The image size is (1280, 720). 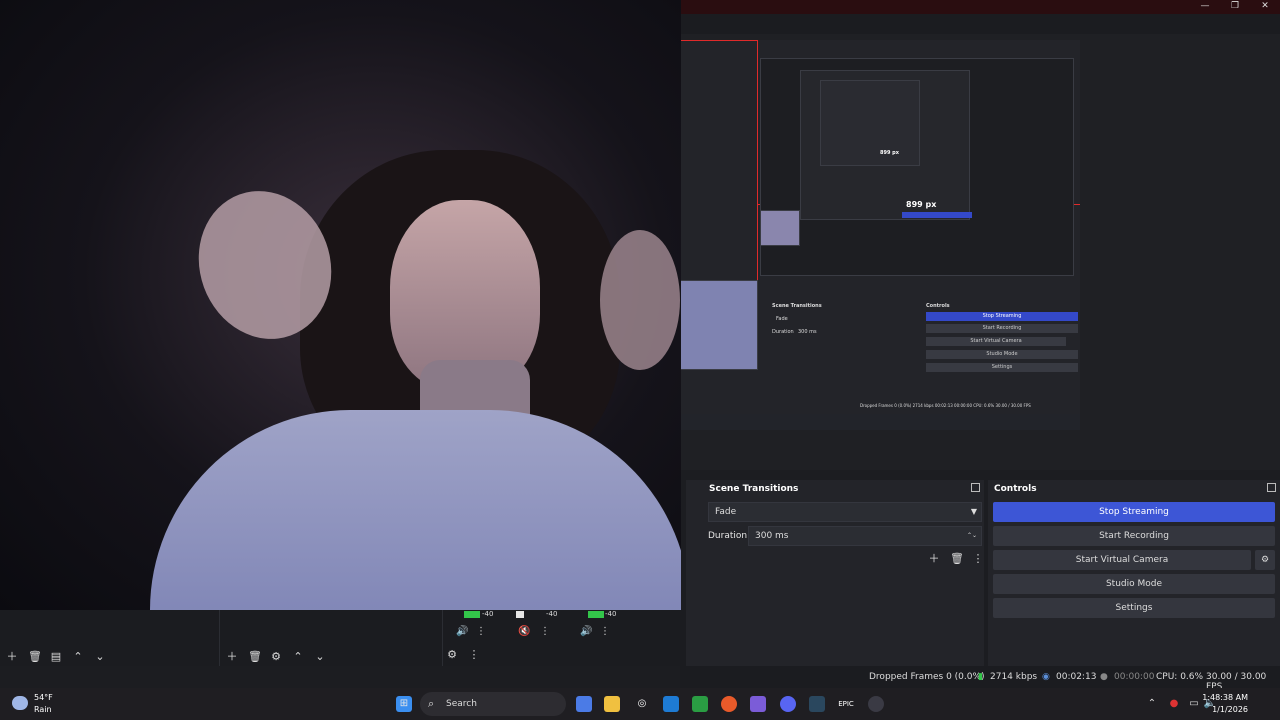 I want to click on nested-stop-streaming, so click(x=937, y=215).